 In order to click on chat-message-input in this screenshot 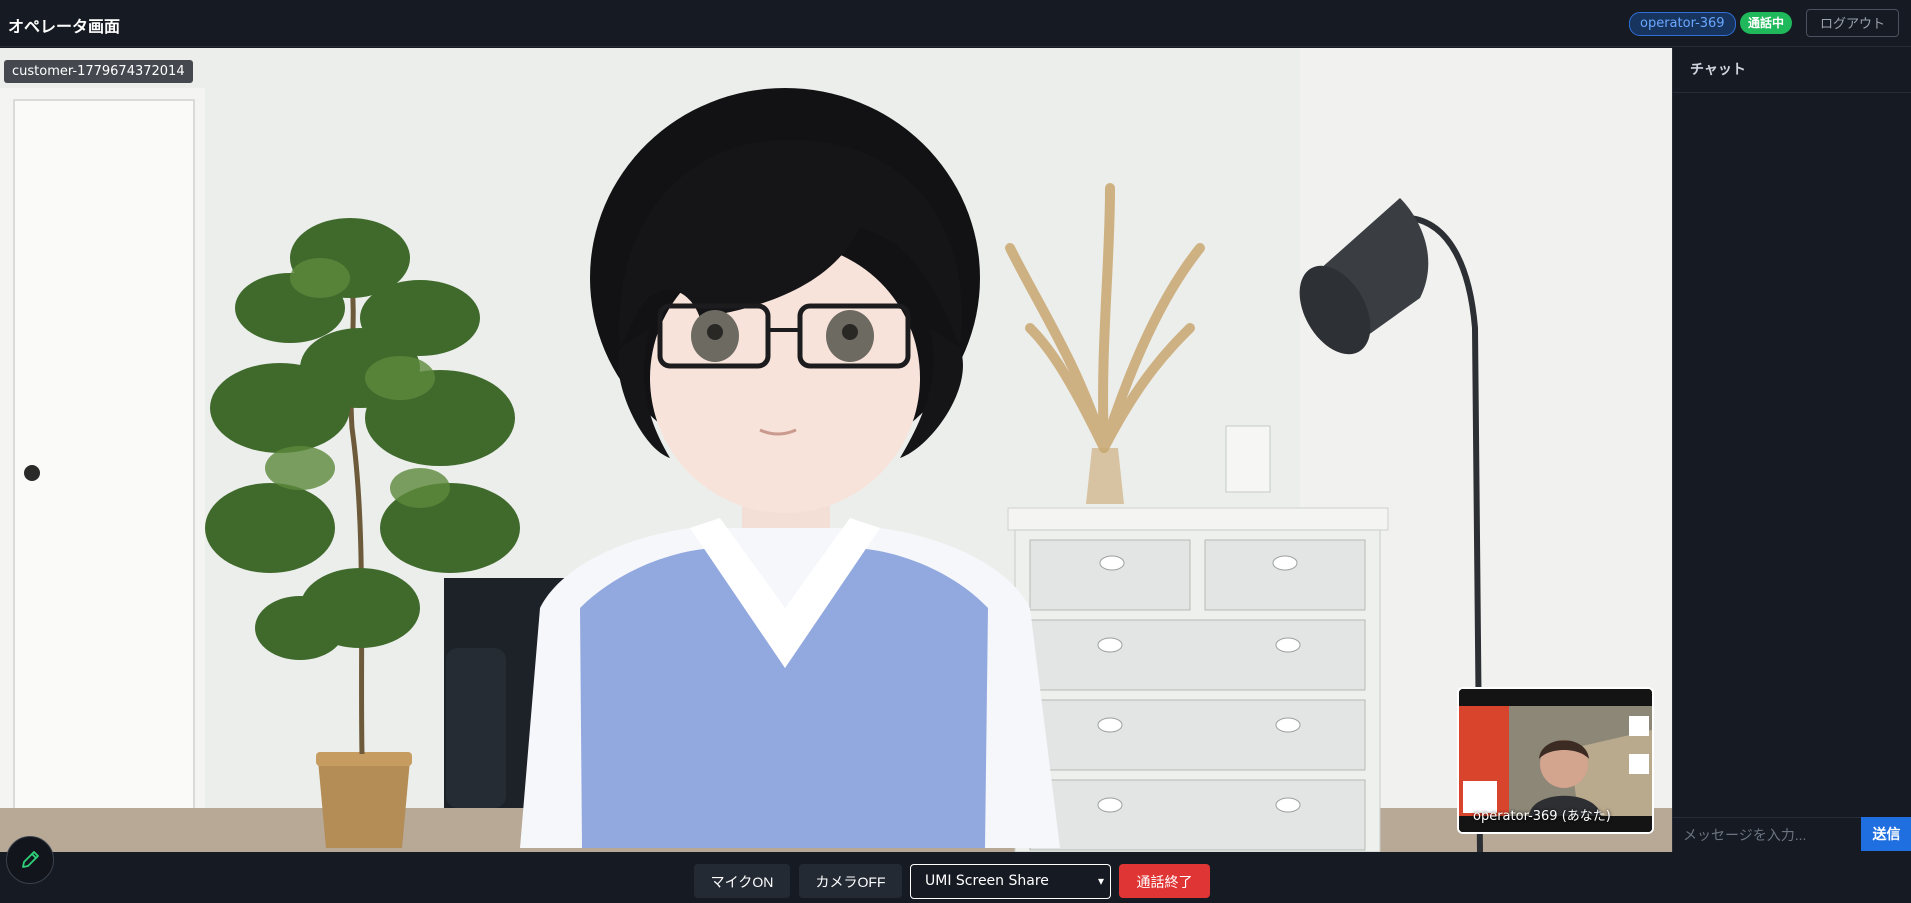, I will do `click(1767, 834)`.